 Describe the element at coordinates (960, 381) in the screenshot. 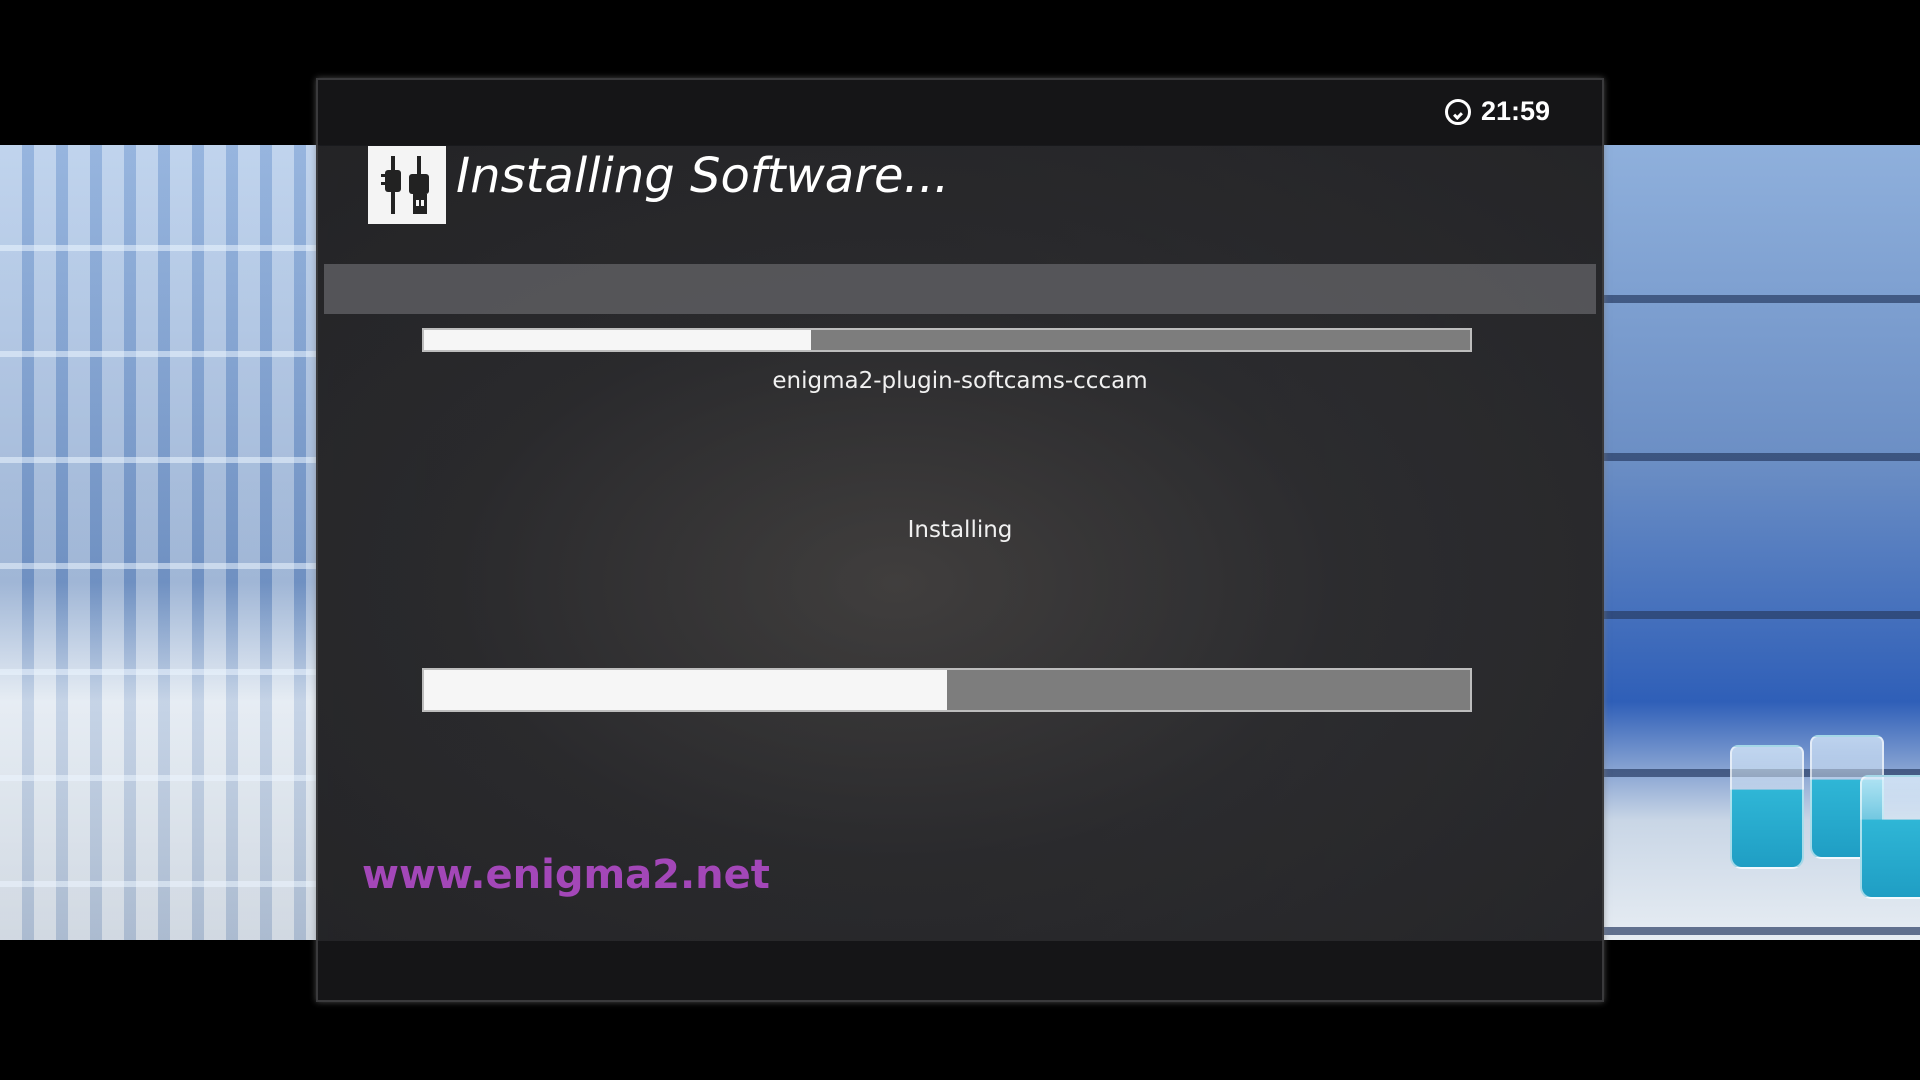

I see `package-name: enigma2-plugin-softcams-cccam` at that location.